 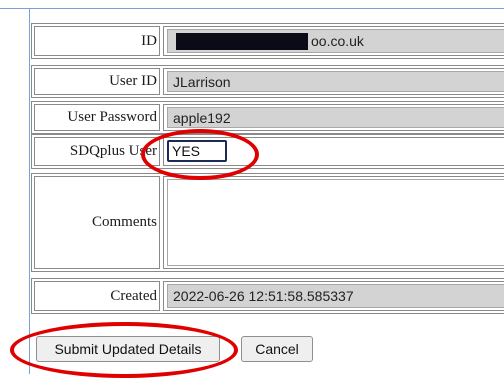 What do you see at coordinates (29, 191) in the screenshot?
I see `left-border` at bounding box center [29, 191].